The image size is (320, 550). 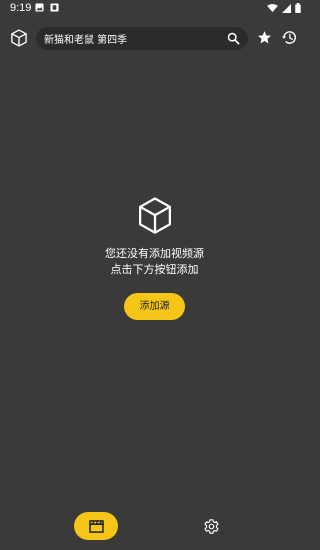 What do you see at coordinates (289, 37) in the screenshot?
I see `history-icon` at bounding box center [289, 37].